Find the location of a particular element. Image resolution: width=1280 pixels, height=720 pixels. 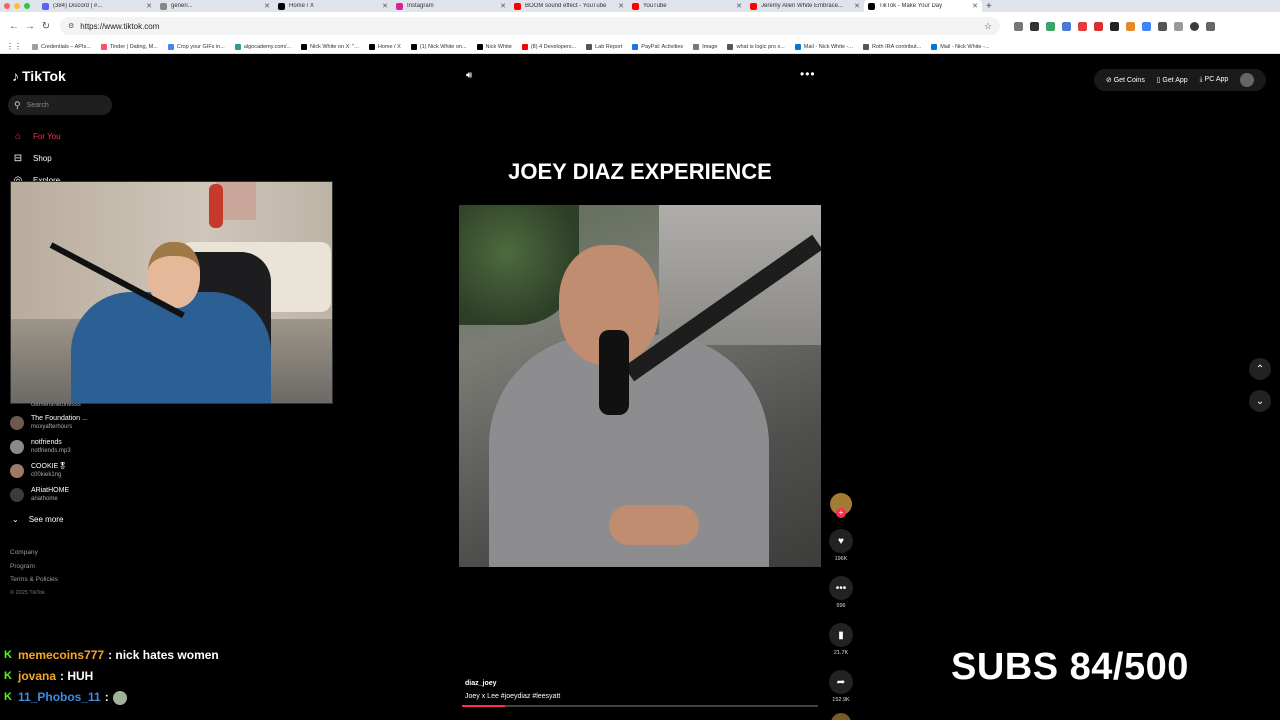

share-icon: ➦ is located at coordinates (841, 682).